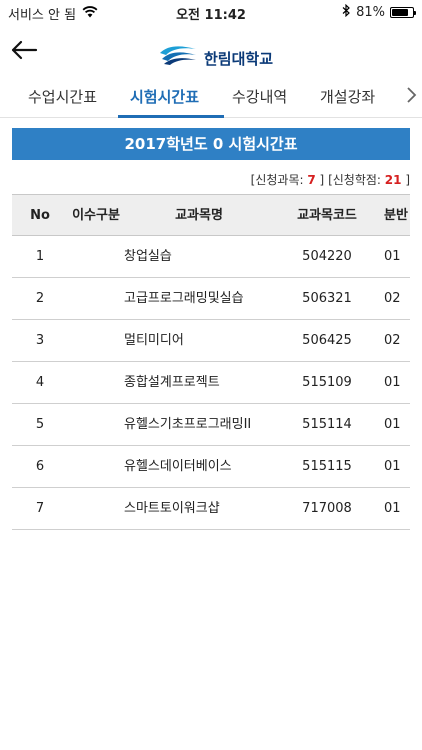 The width and height of the screenshot is (422, 750). What do you see at coordinates (40, 466) in the screenshot?
I see `row-no: 6` at bounding box center [40, 466].